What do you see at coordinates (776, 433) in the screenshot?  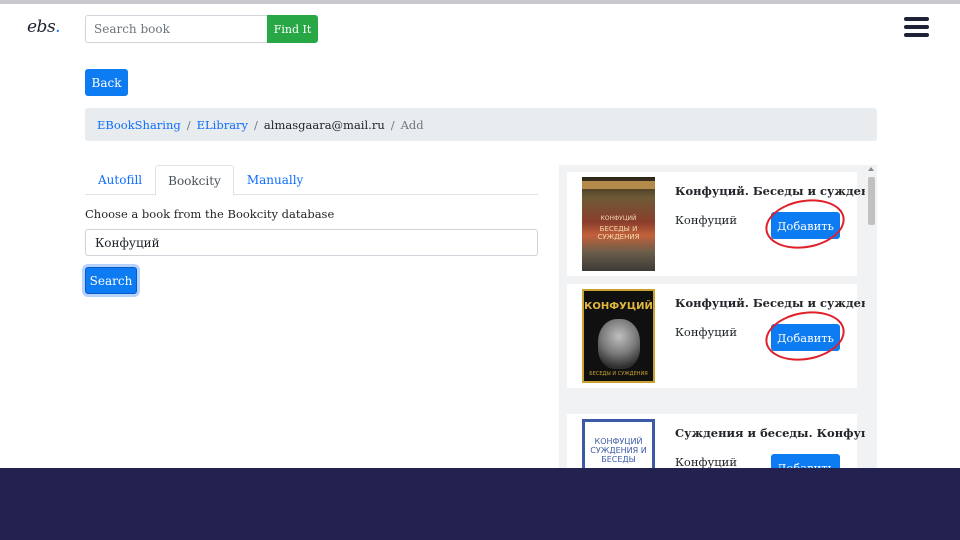 I see `book-title: Суждения и беседы. Конфуций` at bounding box center [776, 433].